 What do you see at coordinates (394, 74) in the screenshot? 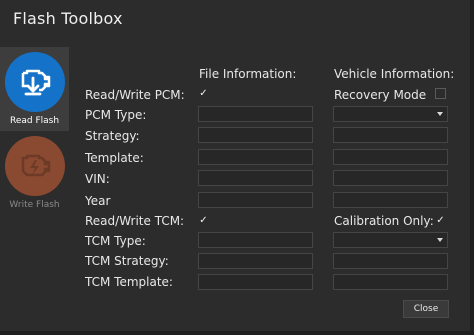
I see `vehicle-info-header: Vehicle Information:` at bounding box center [394, 74].